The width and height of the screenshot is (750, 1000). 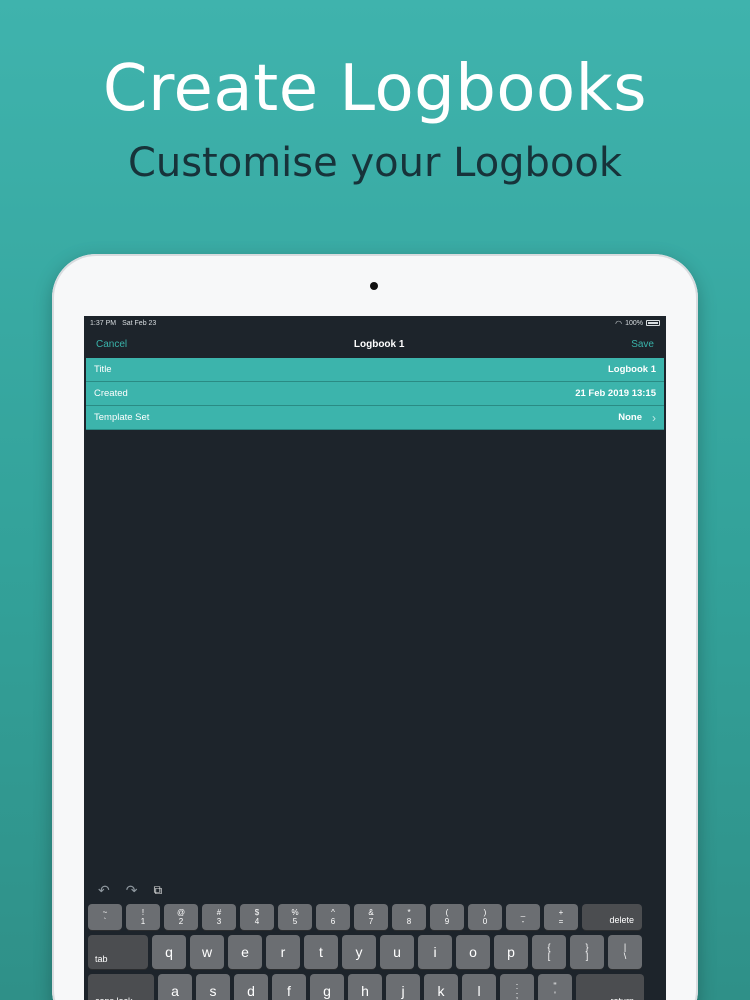 I want to click on key-right-bracket: }], so click(x=587, y=952).